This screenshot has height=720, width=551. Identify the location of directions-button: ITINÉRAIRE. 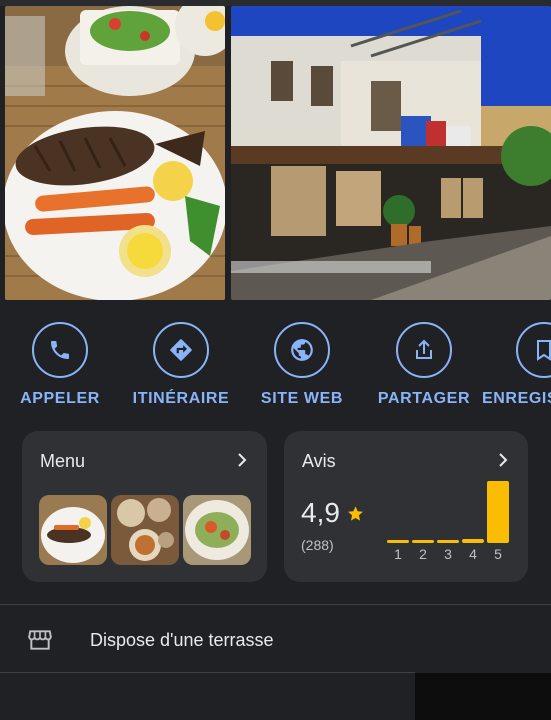
(181, 365).